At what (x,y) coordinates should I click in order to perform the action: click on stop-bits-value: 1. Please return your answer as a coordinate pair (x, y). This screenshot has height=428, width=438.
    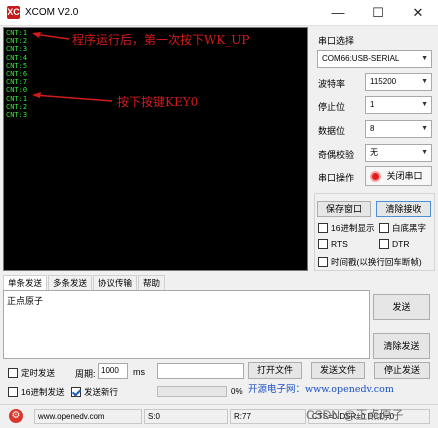
    Looking at the image, I should click on (372, 104).